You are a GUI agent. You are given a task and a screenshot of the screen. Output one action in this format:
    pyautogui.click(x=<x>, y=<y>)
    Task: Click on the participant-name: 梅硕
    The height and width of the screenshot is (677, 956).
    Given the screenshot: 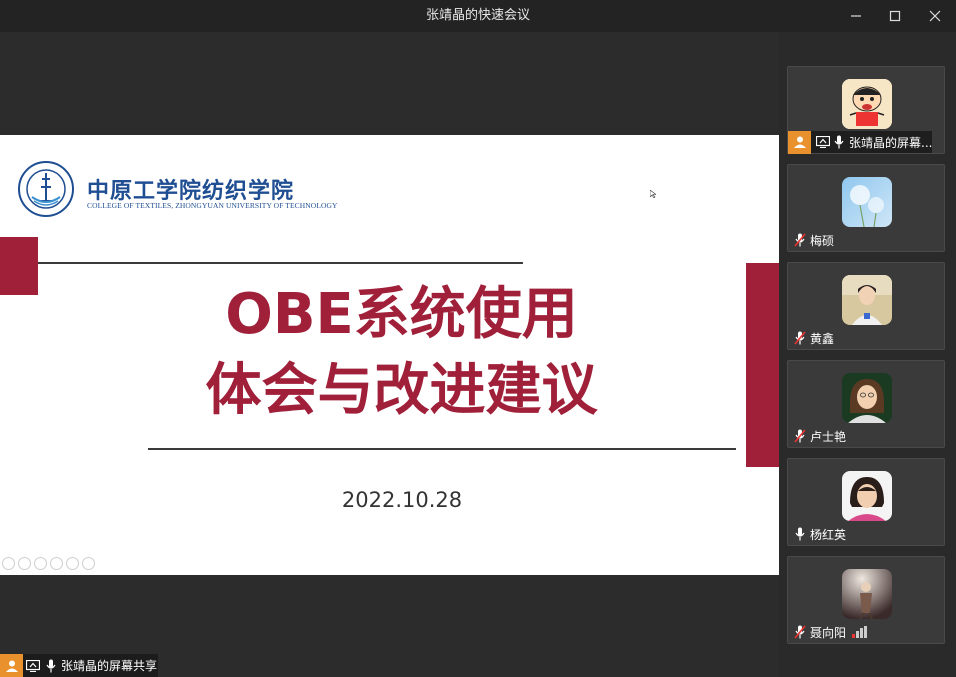 What is the action you would take?
    pyautogui.click(x=822, y=240)
    